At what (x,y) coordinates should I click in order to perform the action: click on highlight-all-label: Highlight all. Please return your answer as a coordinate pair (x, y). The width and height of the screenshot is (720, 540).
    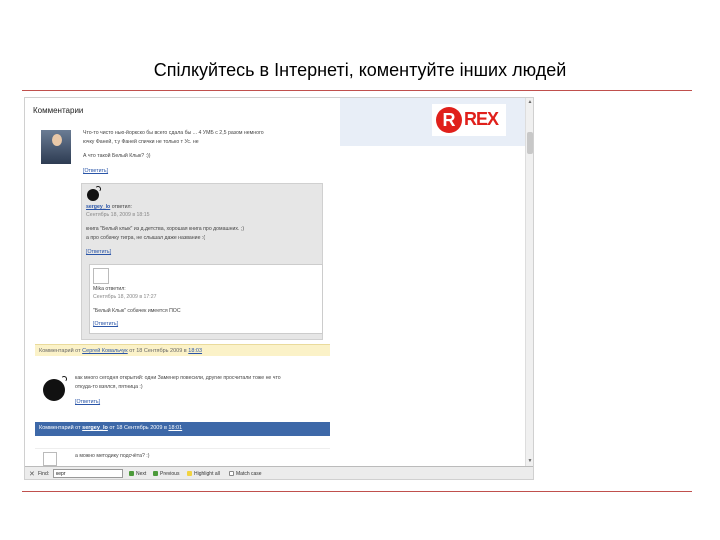
    Looking at the image, I should click on (207, 474).